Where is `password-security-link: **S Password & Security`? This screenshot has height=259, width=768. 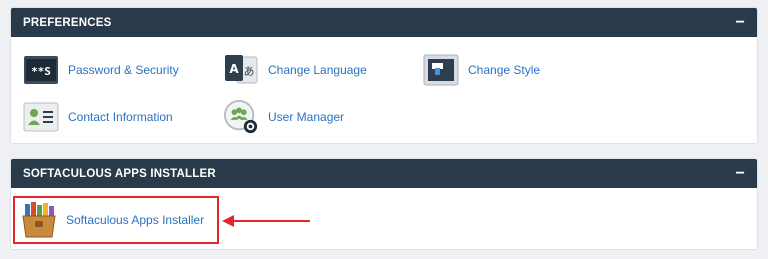 password-security-link: **S Password & Security is located at coordinates (101, 70).